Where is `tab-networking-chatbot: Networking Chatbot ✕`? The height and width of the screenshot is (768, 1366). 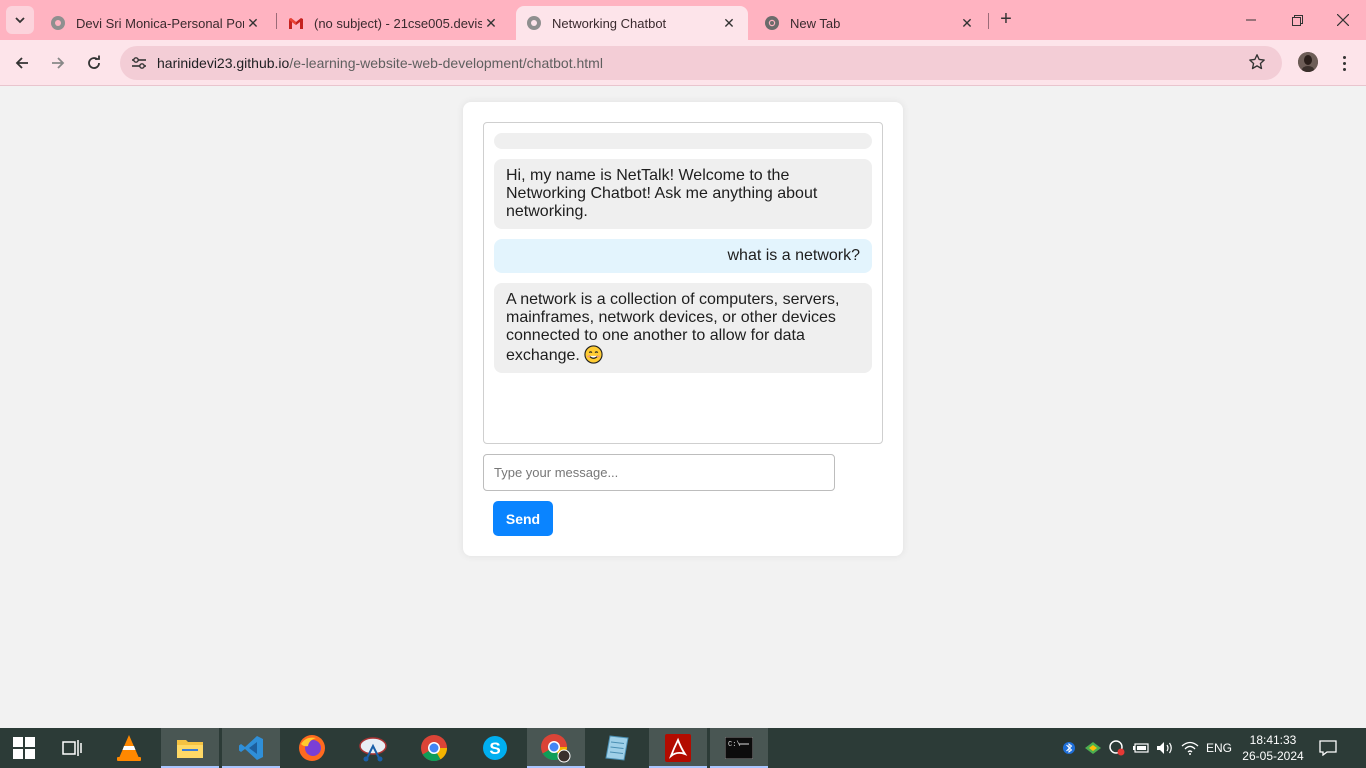
tab-networking-chatbot: Networking Chatbot ✕ is located at coordinates (632, 23).